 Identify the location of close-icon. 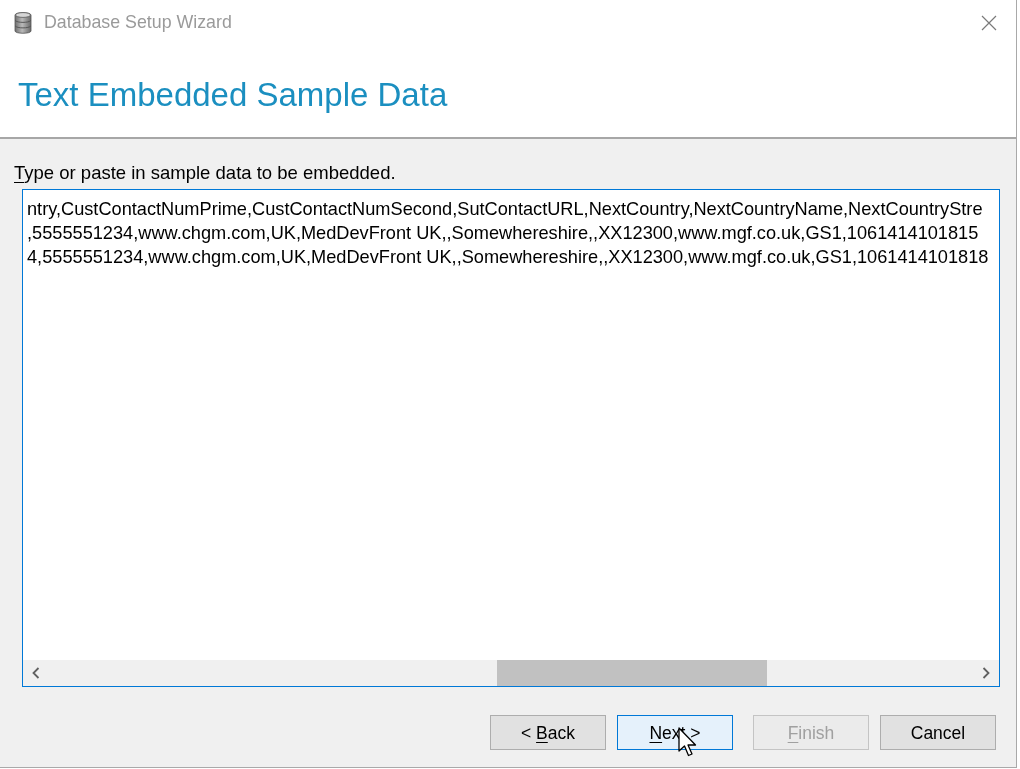
(989, 22).